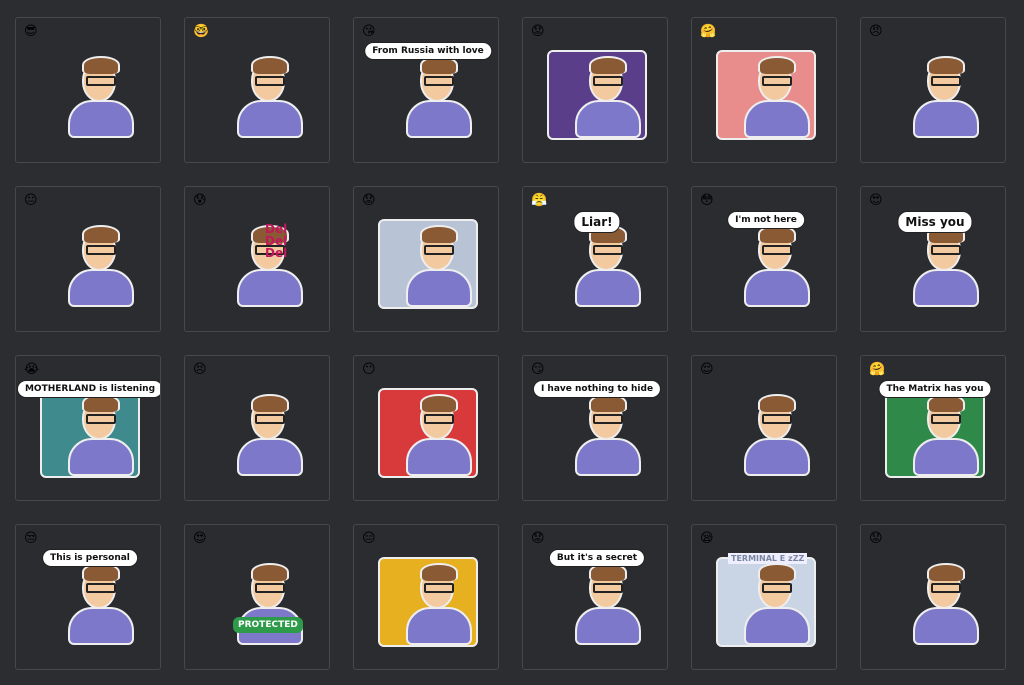 The height and width of the screenshot is (685, 1024). What do you see at coordinates (428, 51) in the screenshot?
I see `speech-bubble: From Russia with love` at bounding box center [428, 51].